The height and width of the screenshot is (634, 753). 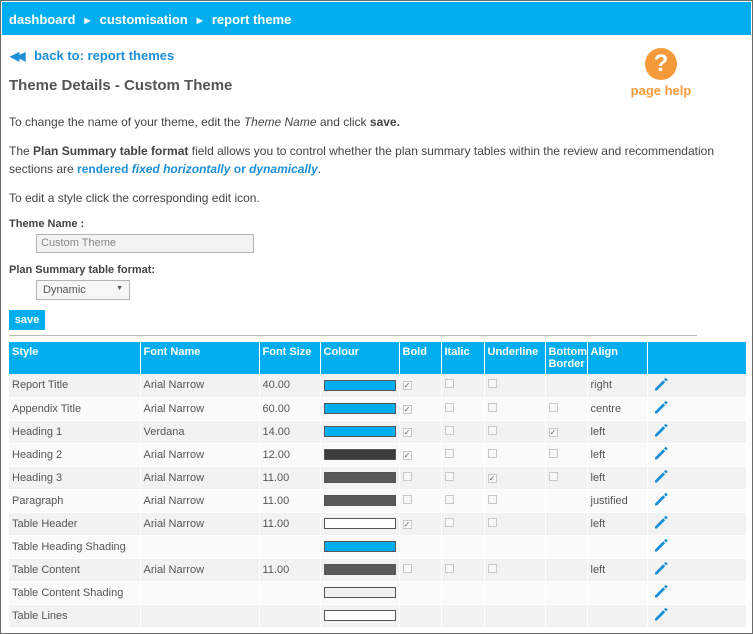 I want to click on save-button: save, so click(x=27, y=320).